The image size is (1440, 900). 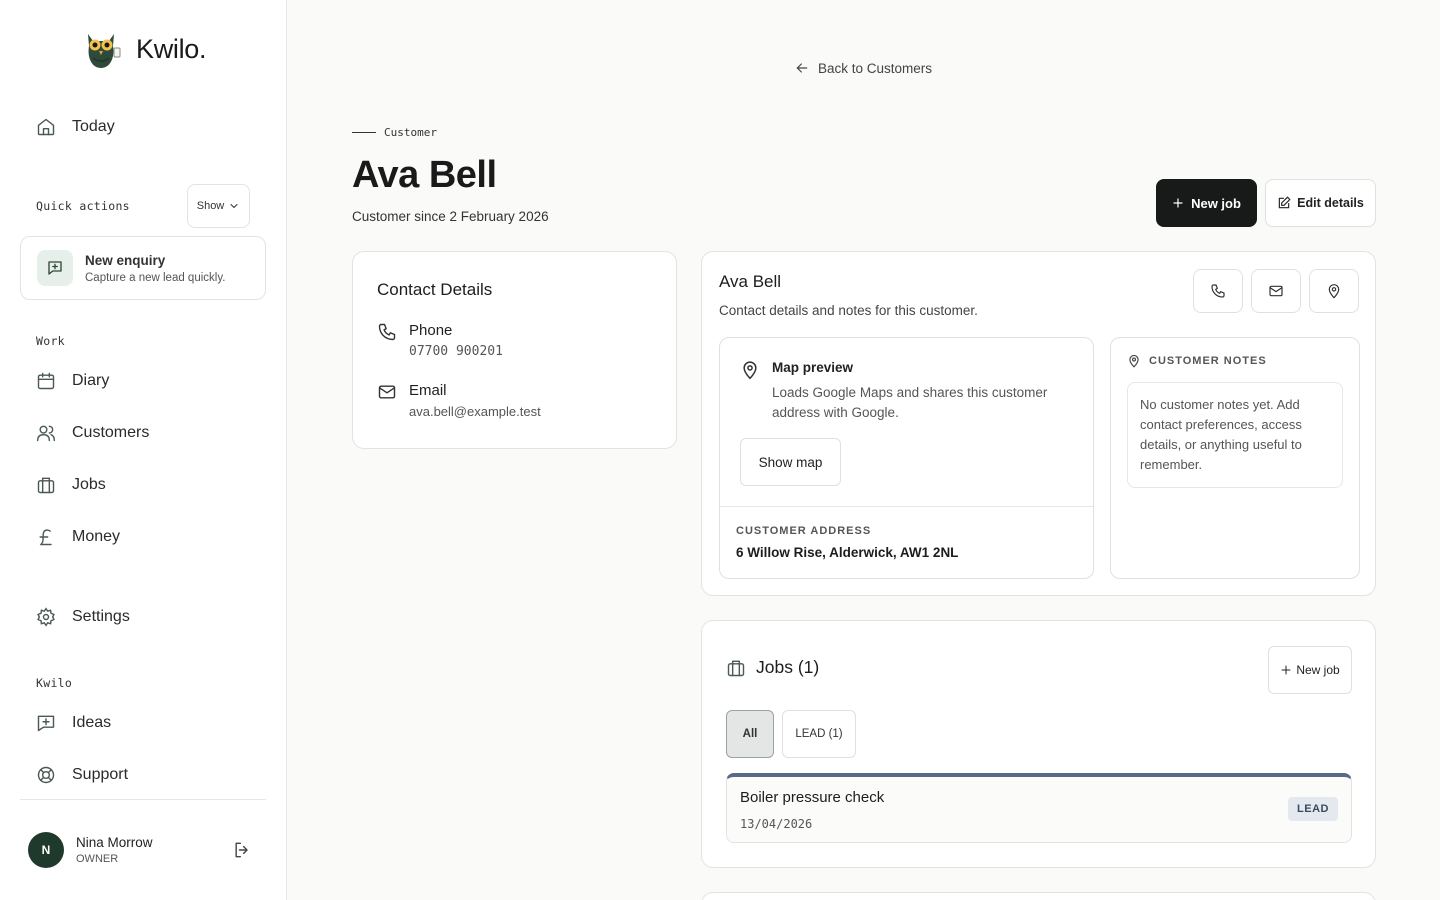 What do you see at coordinates (46, 381) in the screenshot?
I see `calendar-icon` at bounding box center [46, 381].